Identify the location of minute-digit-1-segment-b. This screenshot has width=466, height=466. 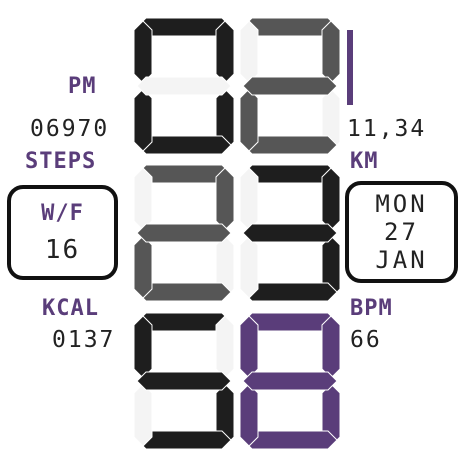
(225, 199).